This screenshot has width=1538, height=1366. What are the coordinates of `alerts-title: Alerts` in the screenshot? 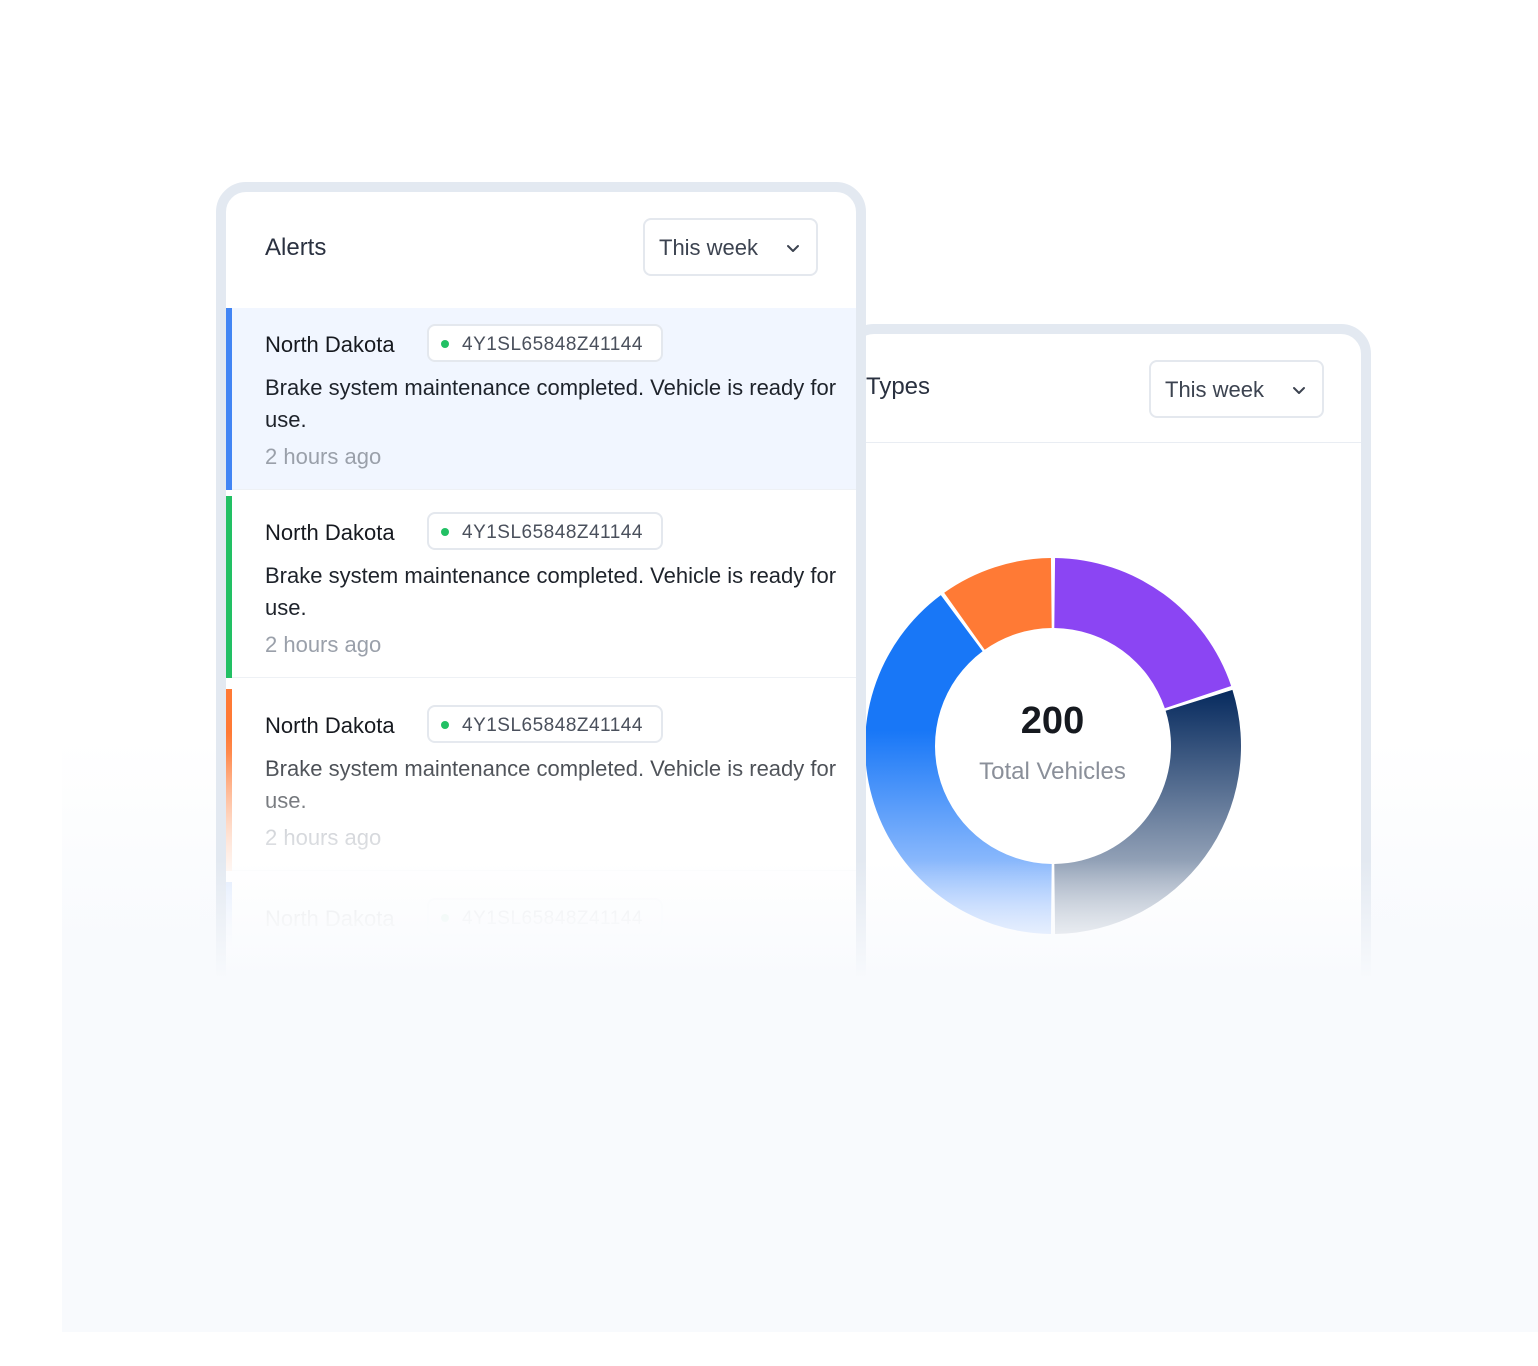 It's located at (296, 247).